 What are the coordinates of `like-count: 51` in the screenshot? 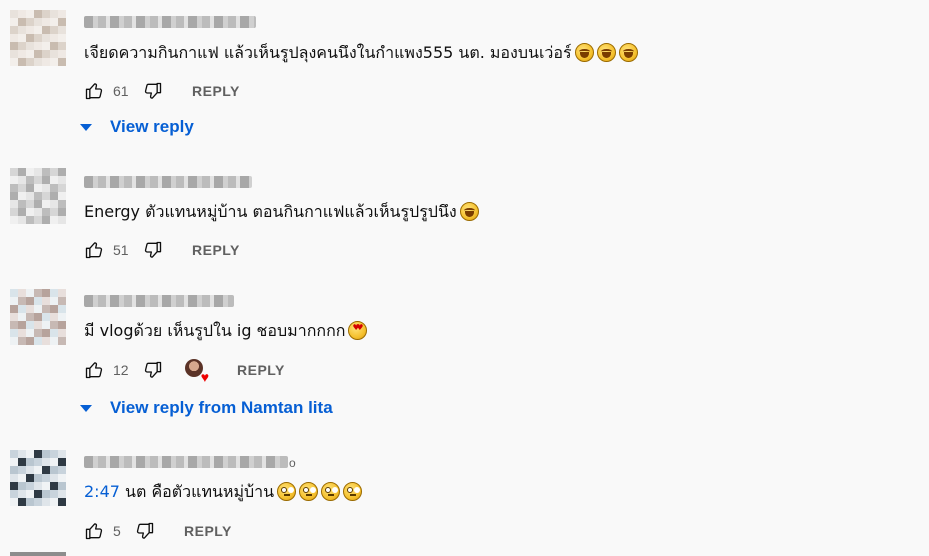 It's located at (121, 250).